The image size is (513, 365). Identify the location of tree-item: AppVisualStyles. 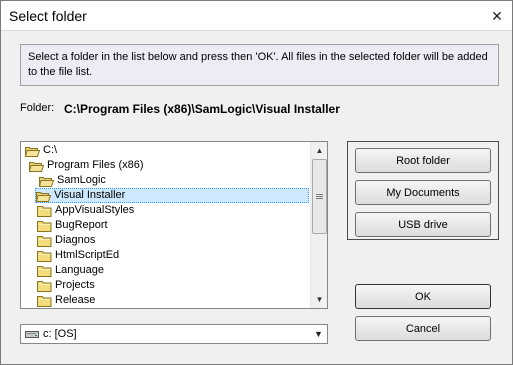
(85, 210).